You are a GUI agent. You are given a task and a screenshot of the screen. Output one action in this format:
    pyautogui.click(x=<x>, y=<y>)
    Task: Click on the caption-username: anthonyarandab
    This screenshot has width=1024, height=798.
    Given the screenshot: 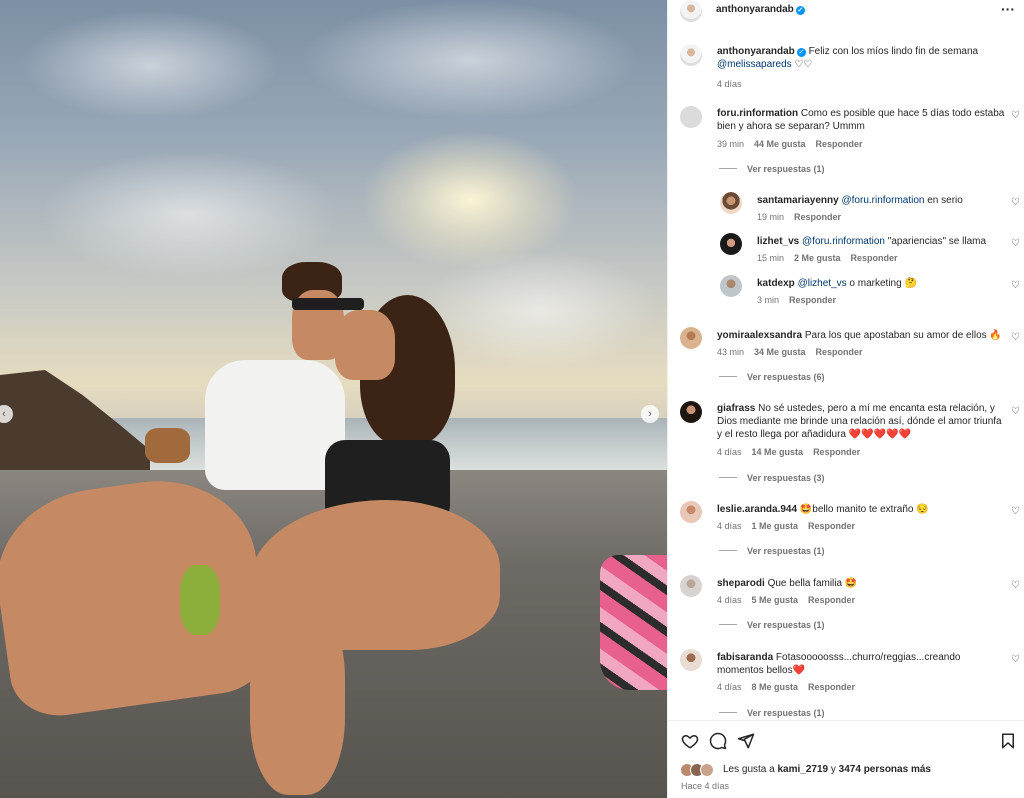 What is the action you would take?
    pyautogui.click(x=756, y=51)
    